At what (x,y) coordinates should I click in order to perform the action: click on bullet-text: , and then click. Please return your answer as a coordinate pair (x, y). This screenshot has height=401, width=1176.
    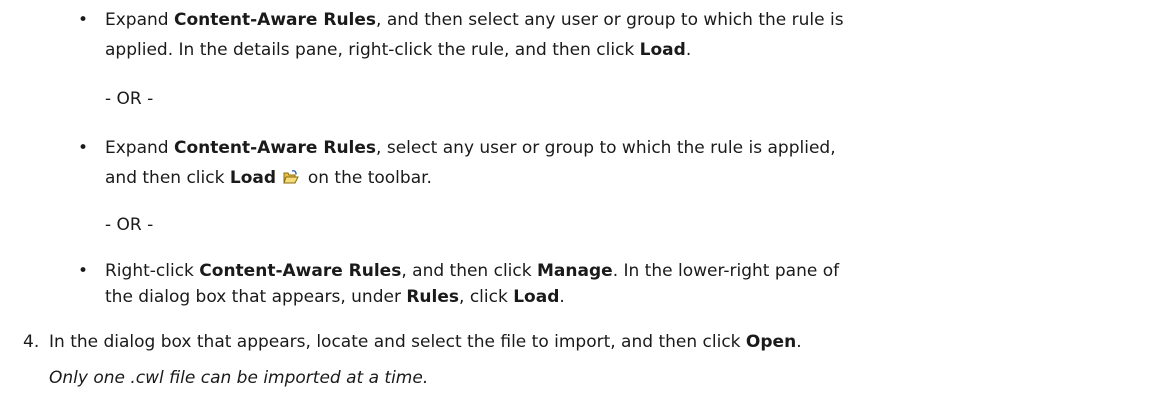
    Looking at the image, I should click on (469, 271).